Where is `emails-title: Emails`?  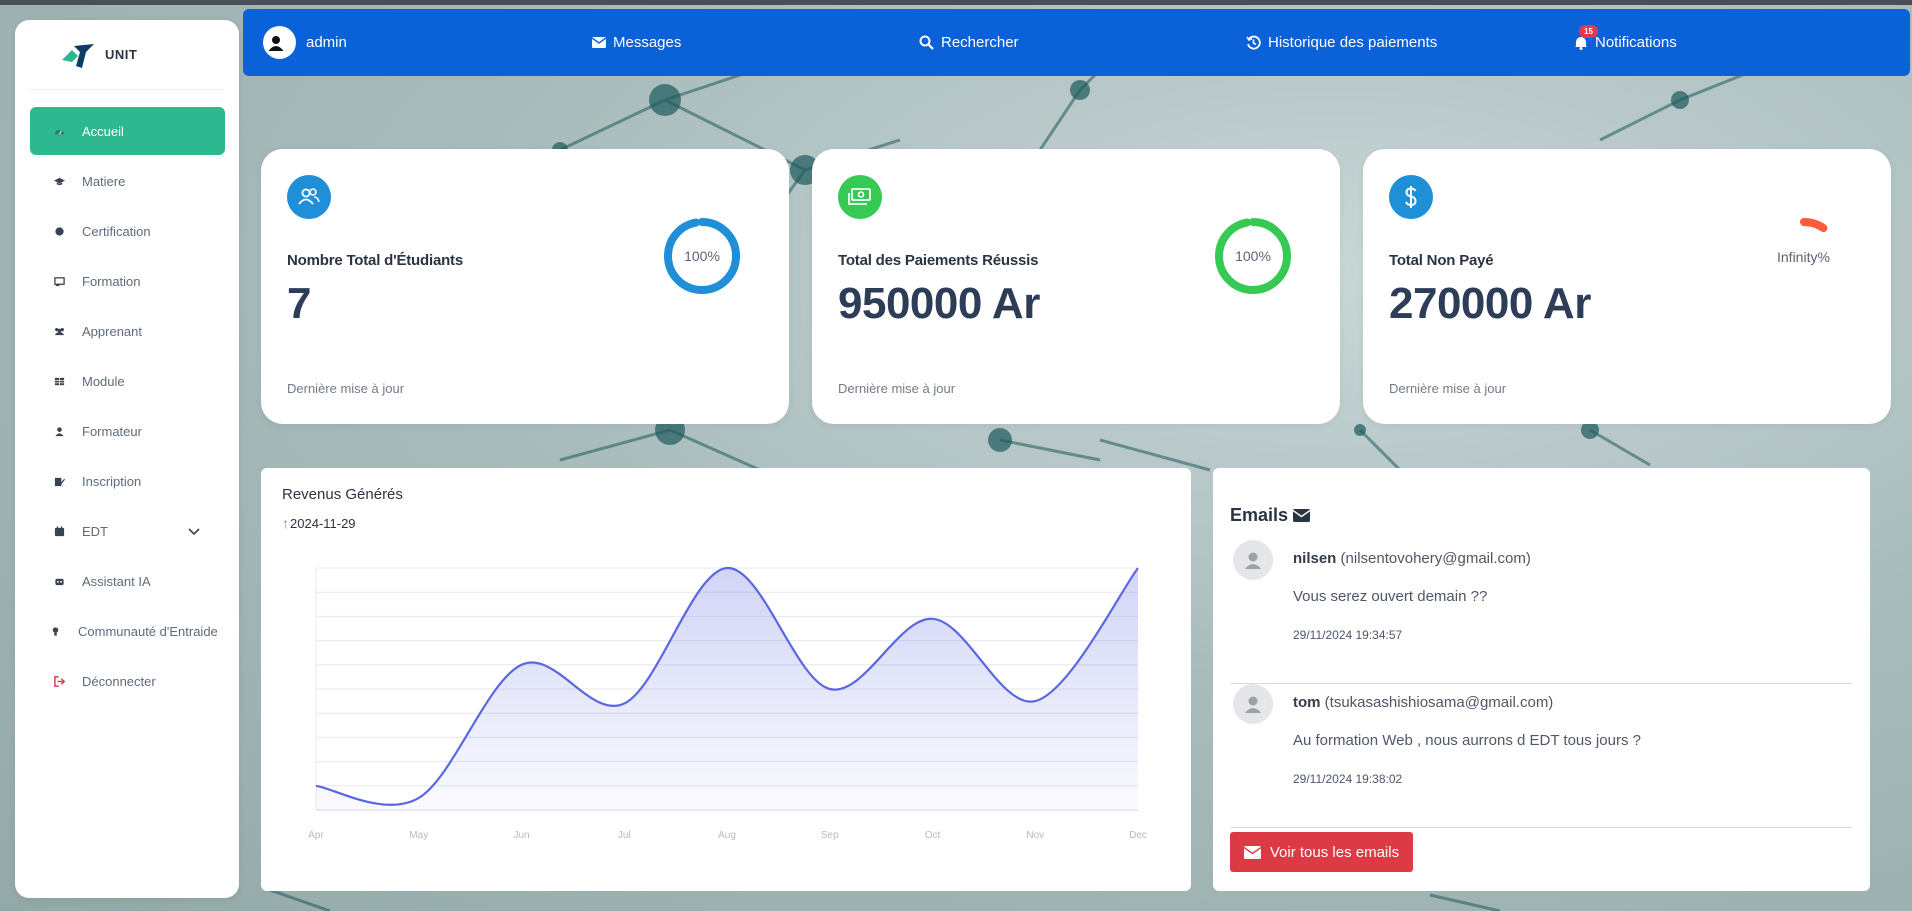 emails-title: Emails is located at coordinates (1270, 515).